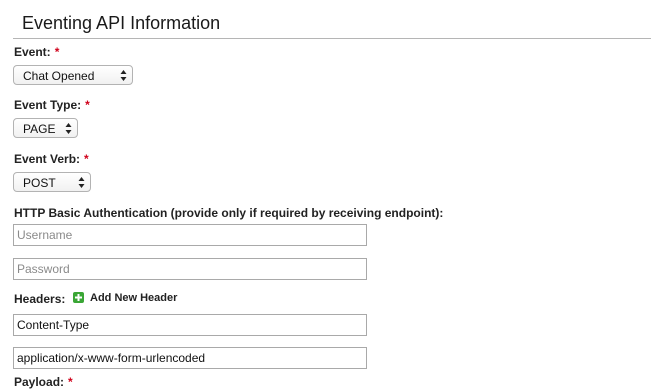 Image resolution: width=651 pixels, height=391 pixels. Describe the element at coordinates (39, 129) in the screenshot. I see `event-type-select-value: PAGE` at that location.